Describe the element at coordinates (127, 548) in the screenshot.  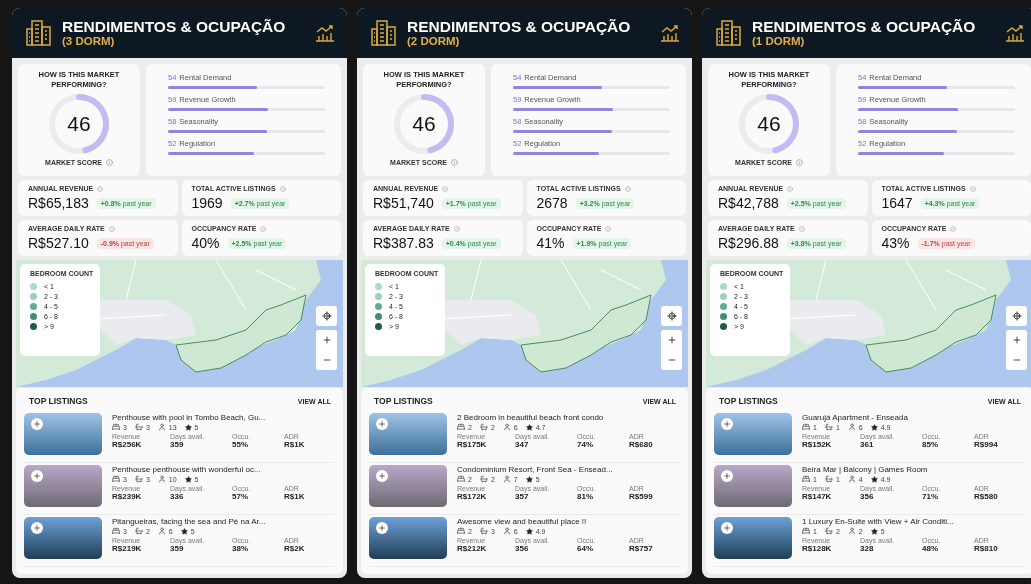
I see `stat-value: R$219K` at that location.